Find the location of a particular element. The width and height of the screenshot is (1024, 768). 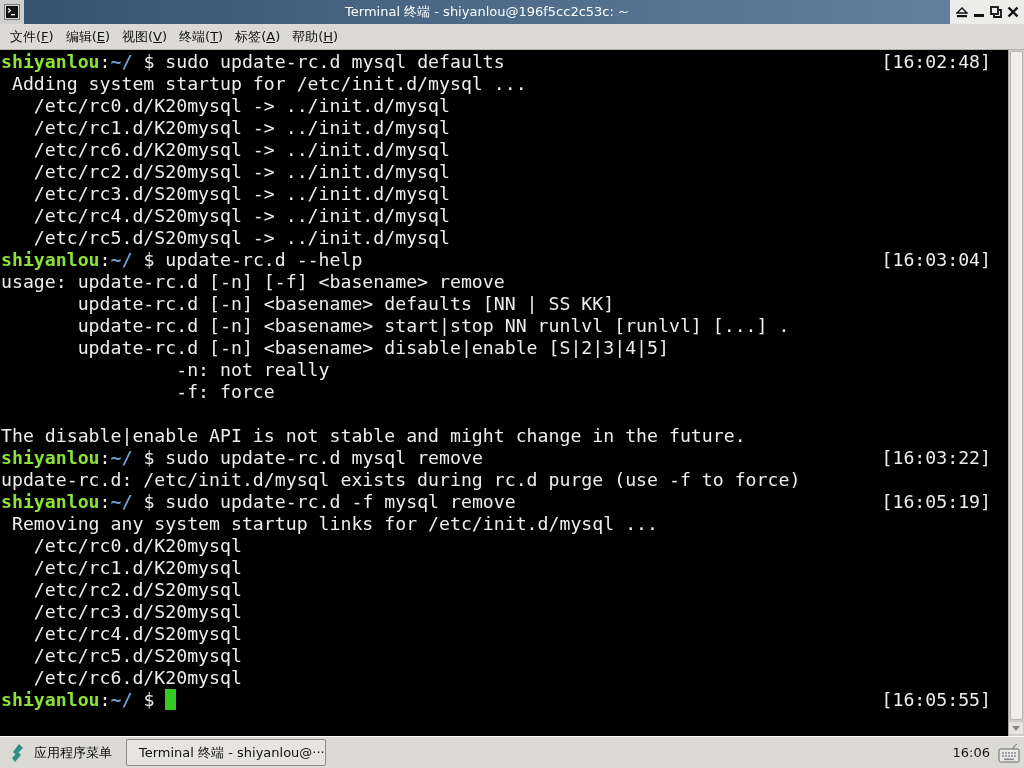

output-line: update-rc.d [-n] <basename> disable|enable [S|2|3|4|5] is located at coordinates (372, 348).